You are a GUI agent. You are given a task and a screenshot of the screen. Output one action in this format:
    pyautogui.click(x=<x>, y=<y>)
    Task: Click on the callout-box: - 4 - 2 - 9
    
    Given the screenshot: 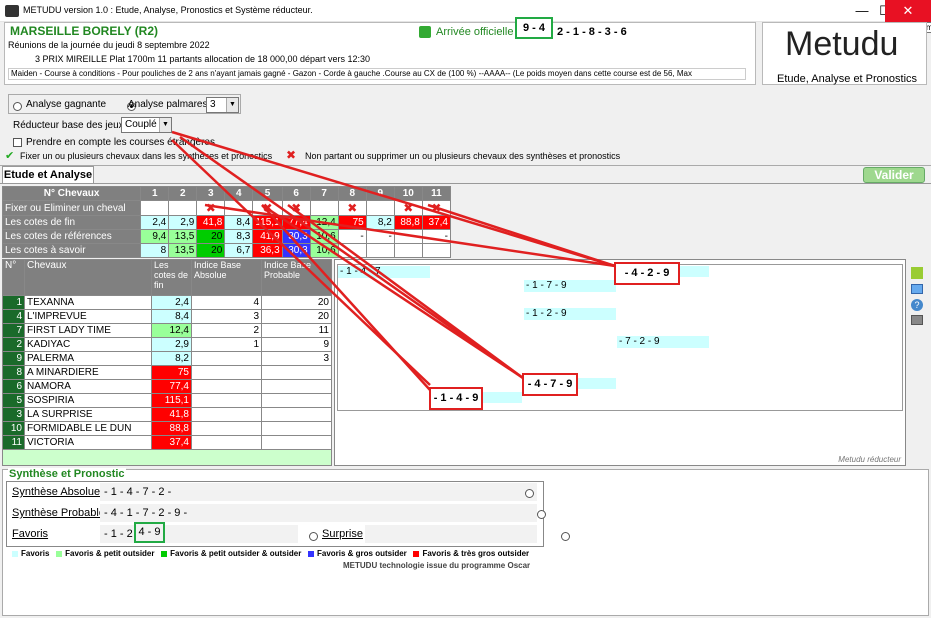 What is the action you would take?
    pyautogui.click(x=647, y=273)
    